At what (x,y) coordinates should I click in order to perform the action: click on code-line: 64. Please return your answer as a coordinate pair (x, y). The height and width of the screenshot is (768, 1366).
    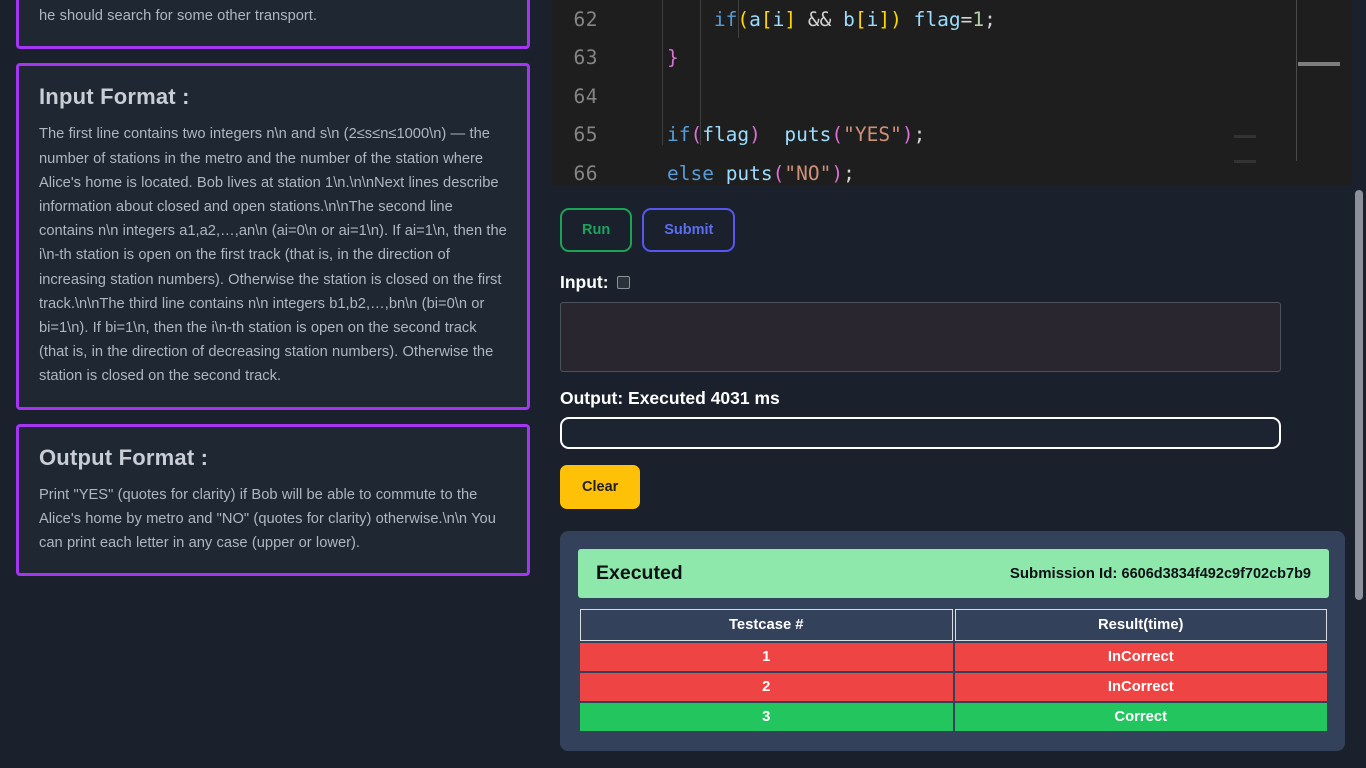
    Looking at the image, I should click on (952, 96).